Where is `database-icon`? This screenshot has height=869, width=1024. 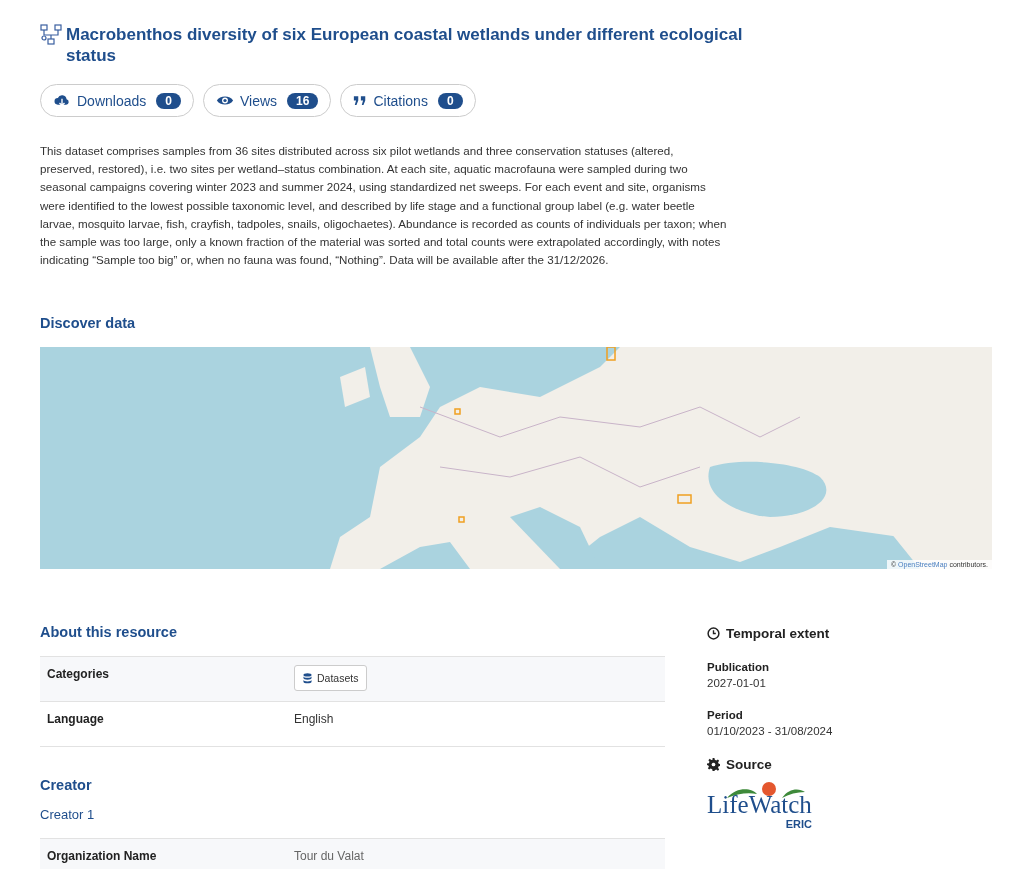
database-icon is located at coordinates (307, 678).